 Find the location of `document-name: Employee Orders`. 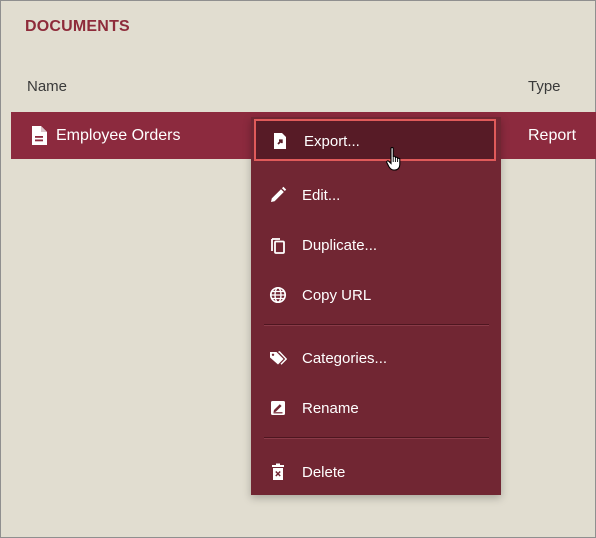

document-name: Employee Orders is located at coordinates (118, 135).